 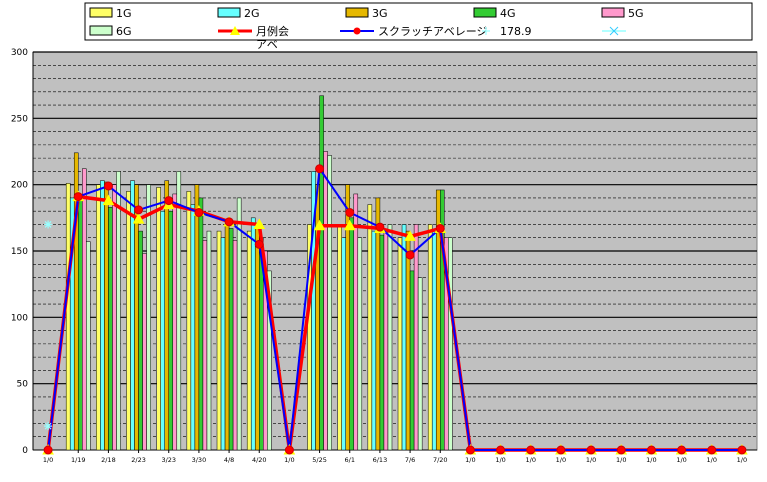 I want to click on legend-swatch-5g, so click(x=613, y=12).